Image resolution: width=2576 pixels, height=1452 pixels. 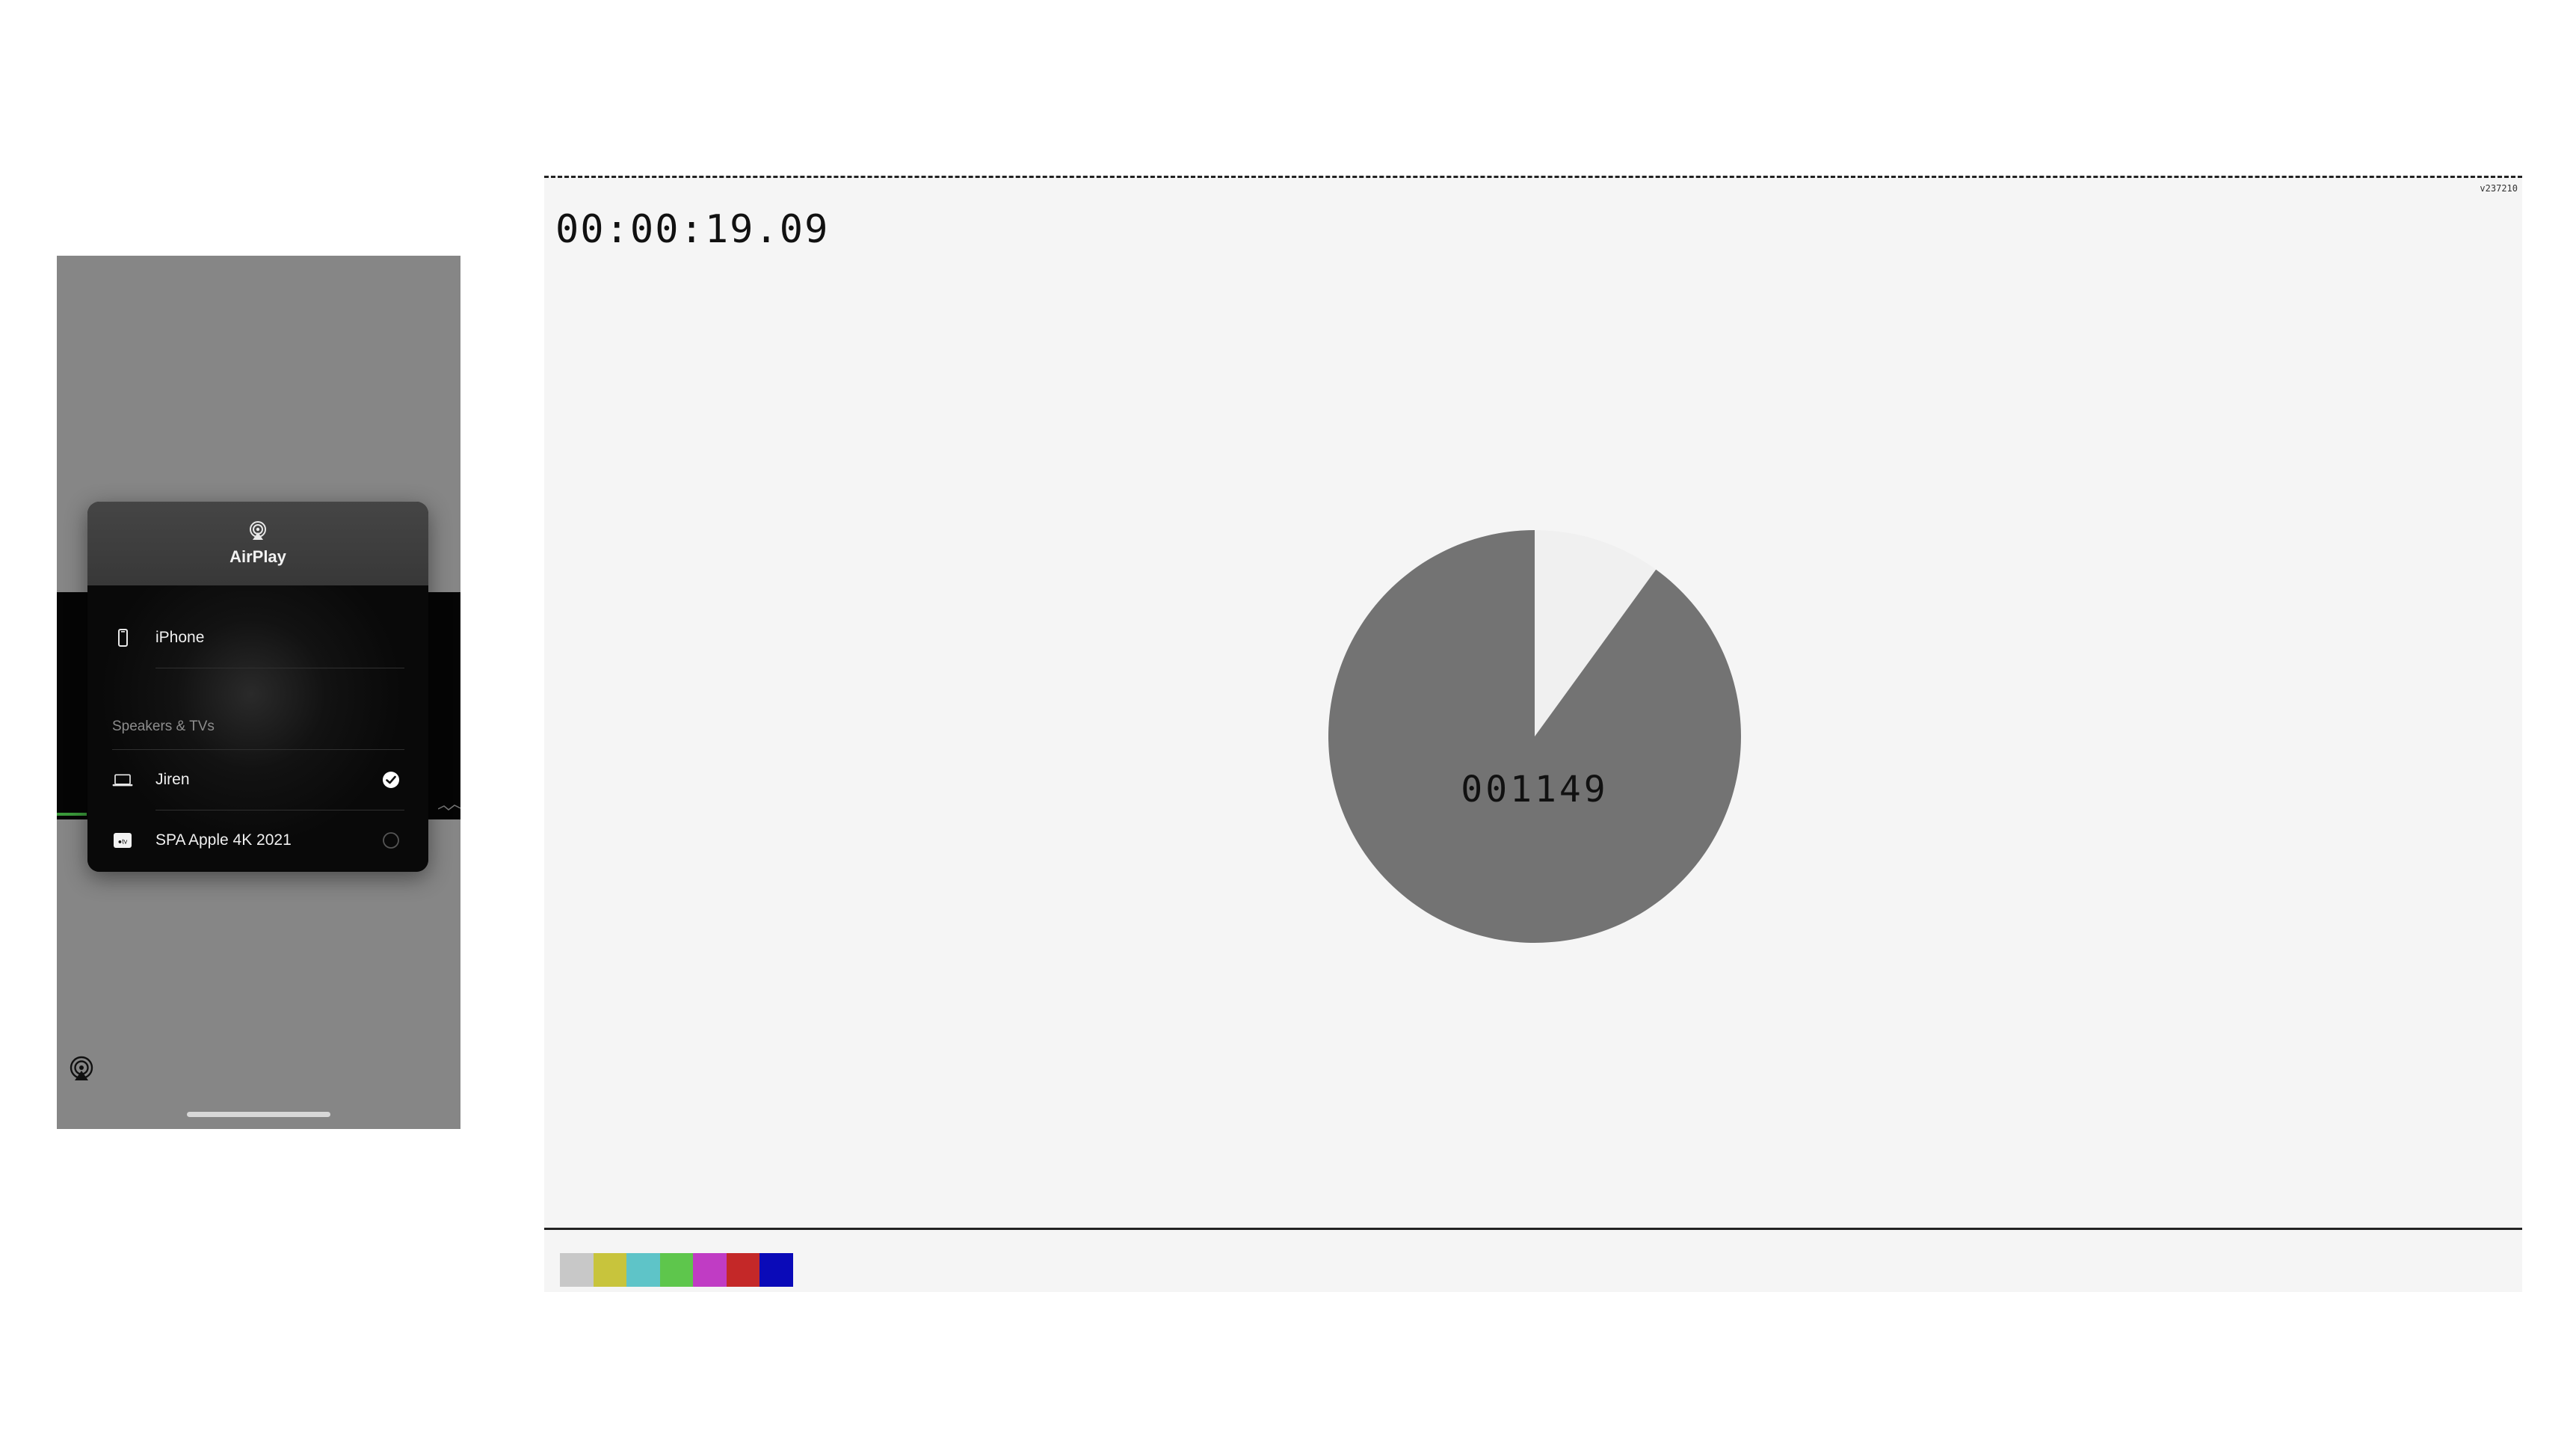 I want to click on svg-text: ●tv, so click(x=123, y=842).